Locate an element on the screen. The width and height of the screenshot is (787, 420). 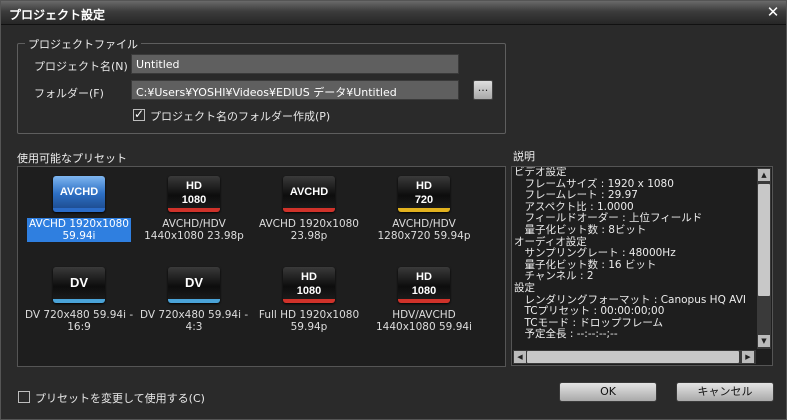
scroll-left-icon: ◀ is located at coordinates (520, 357).